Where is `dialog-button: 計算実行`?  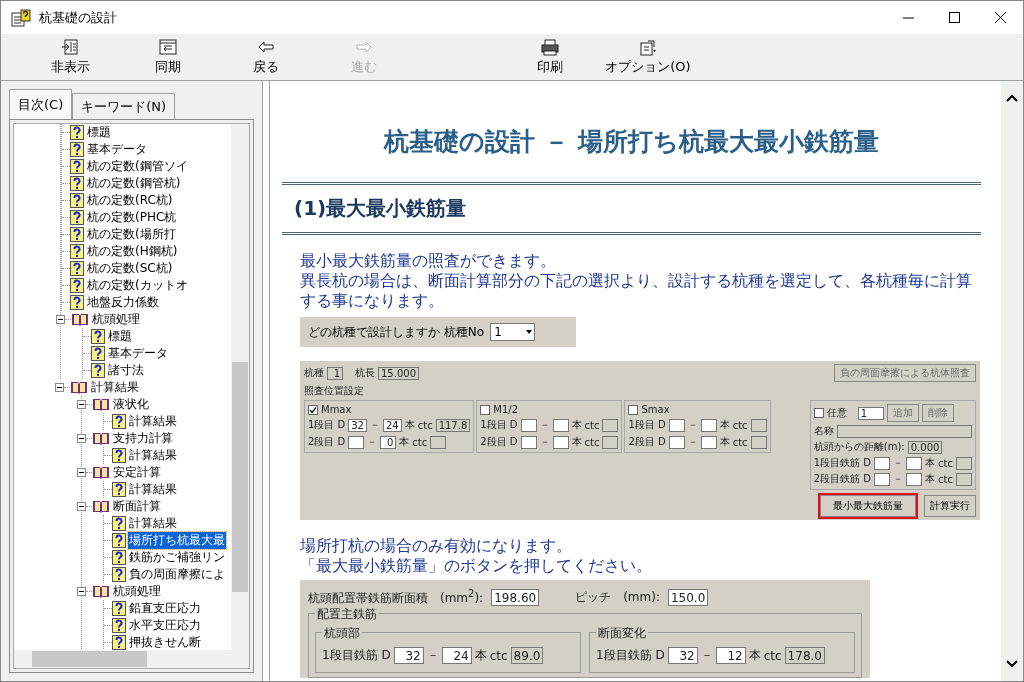 dialog-button: 計算実行 is located at coordinates (950, 506).